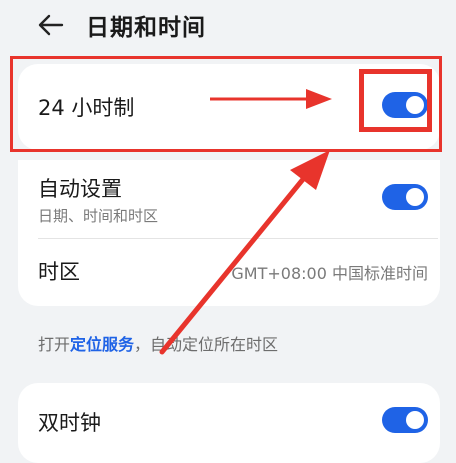  What do you see at coordinates (80, 189) in the screenshot?
I see `auto-set-label: 自动设置` at bounding box center [80, 189].